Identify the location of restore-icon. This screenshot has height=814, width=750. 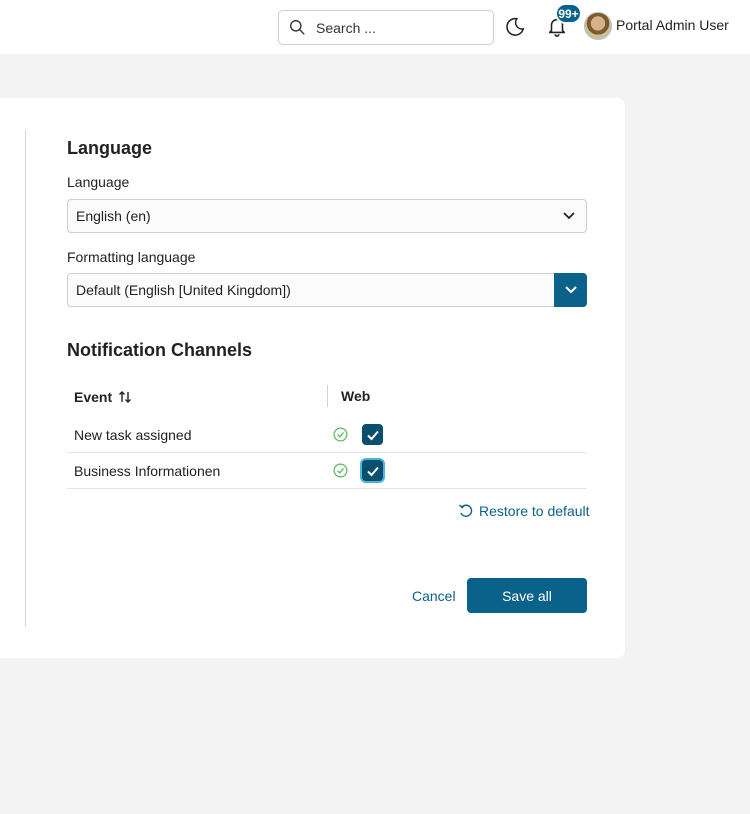
(466, 510).